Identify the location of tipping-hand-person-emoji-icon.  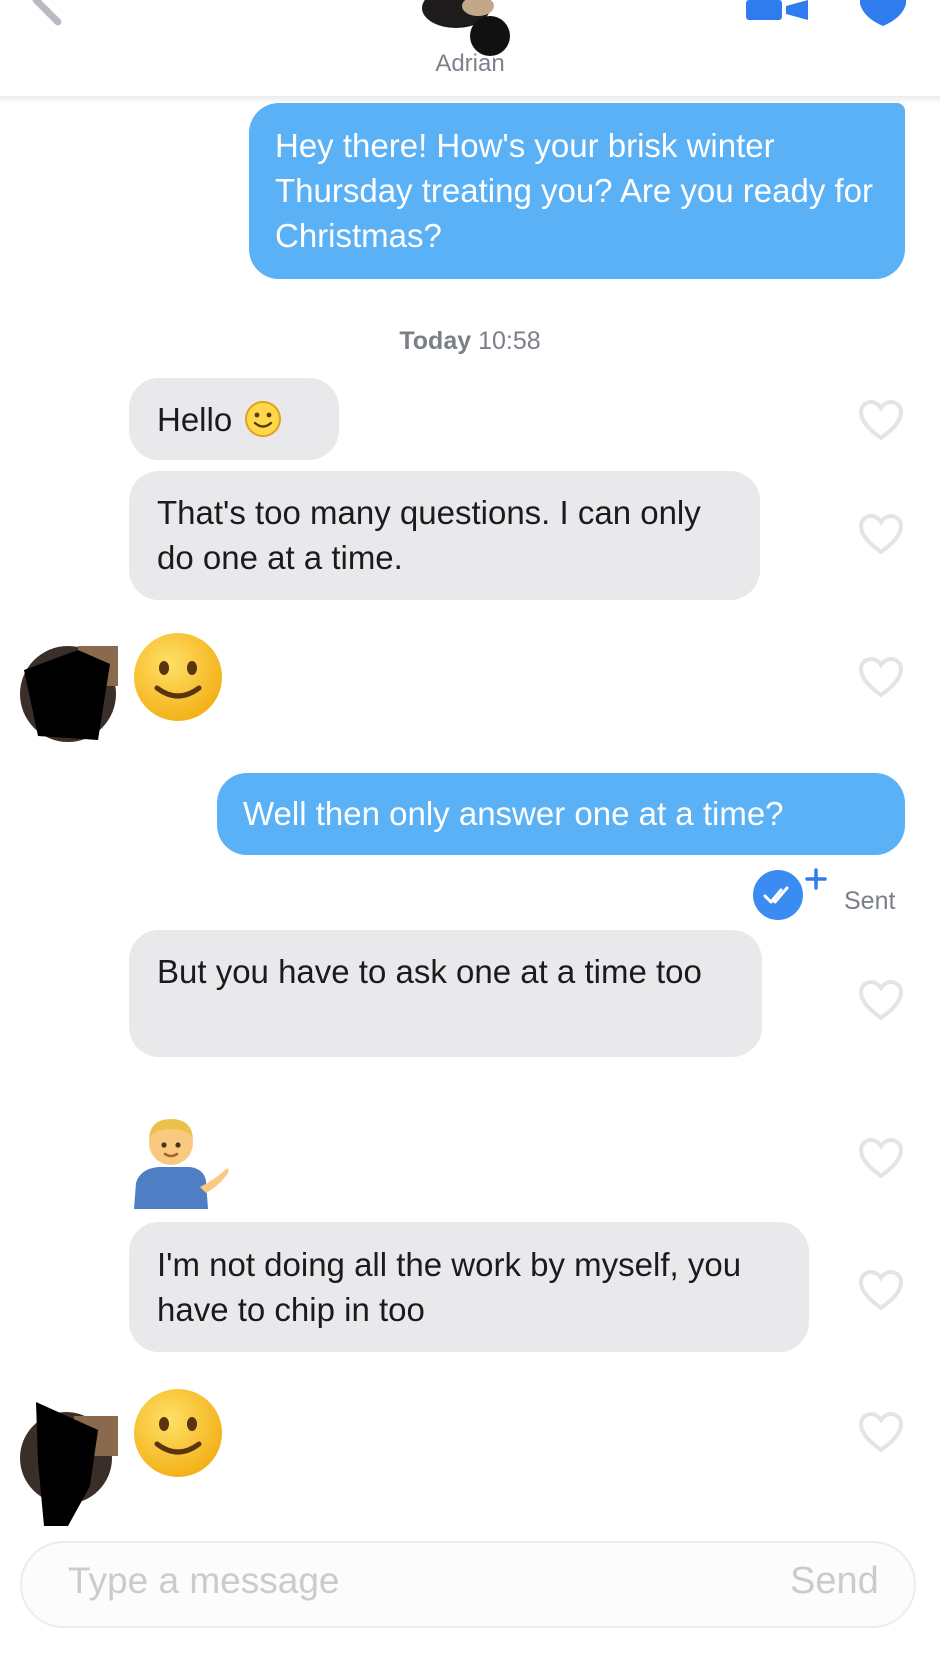
(182, 1161).